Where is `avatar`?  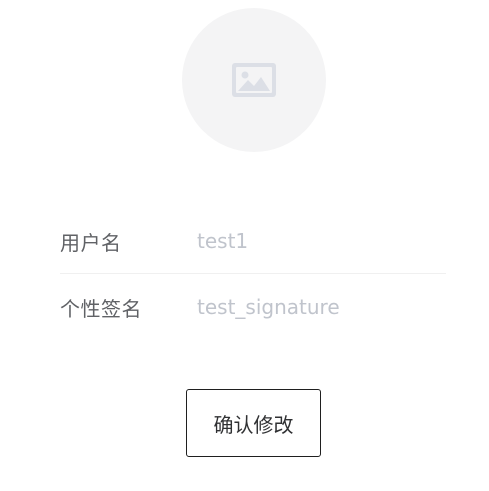 avatar is located at coordinates (254, 80).